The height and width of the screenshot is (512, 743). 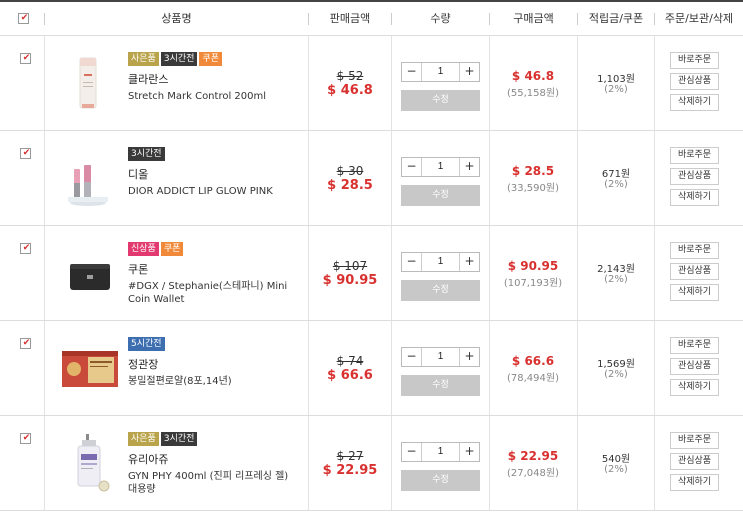 What do you see at coordinates (350, 361) in the screenshot?
I see `original-price: $ 74` at bounding box center [350, 361].